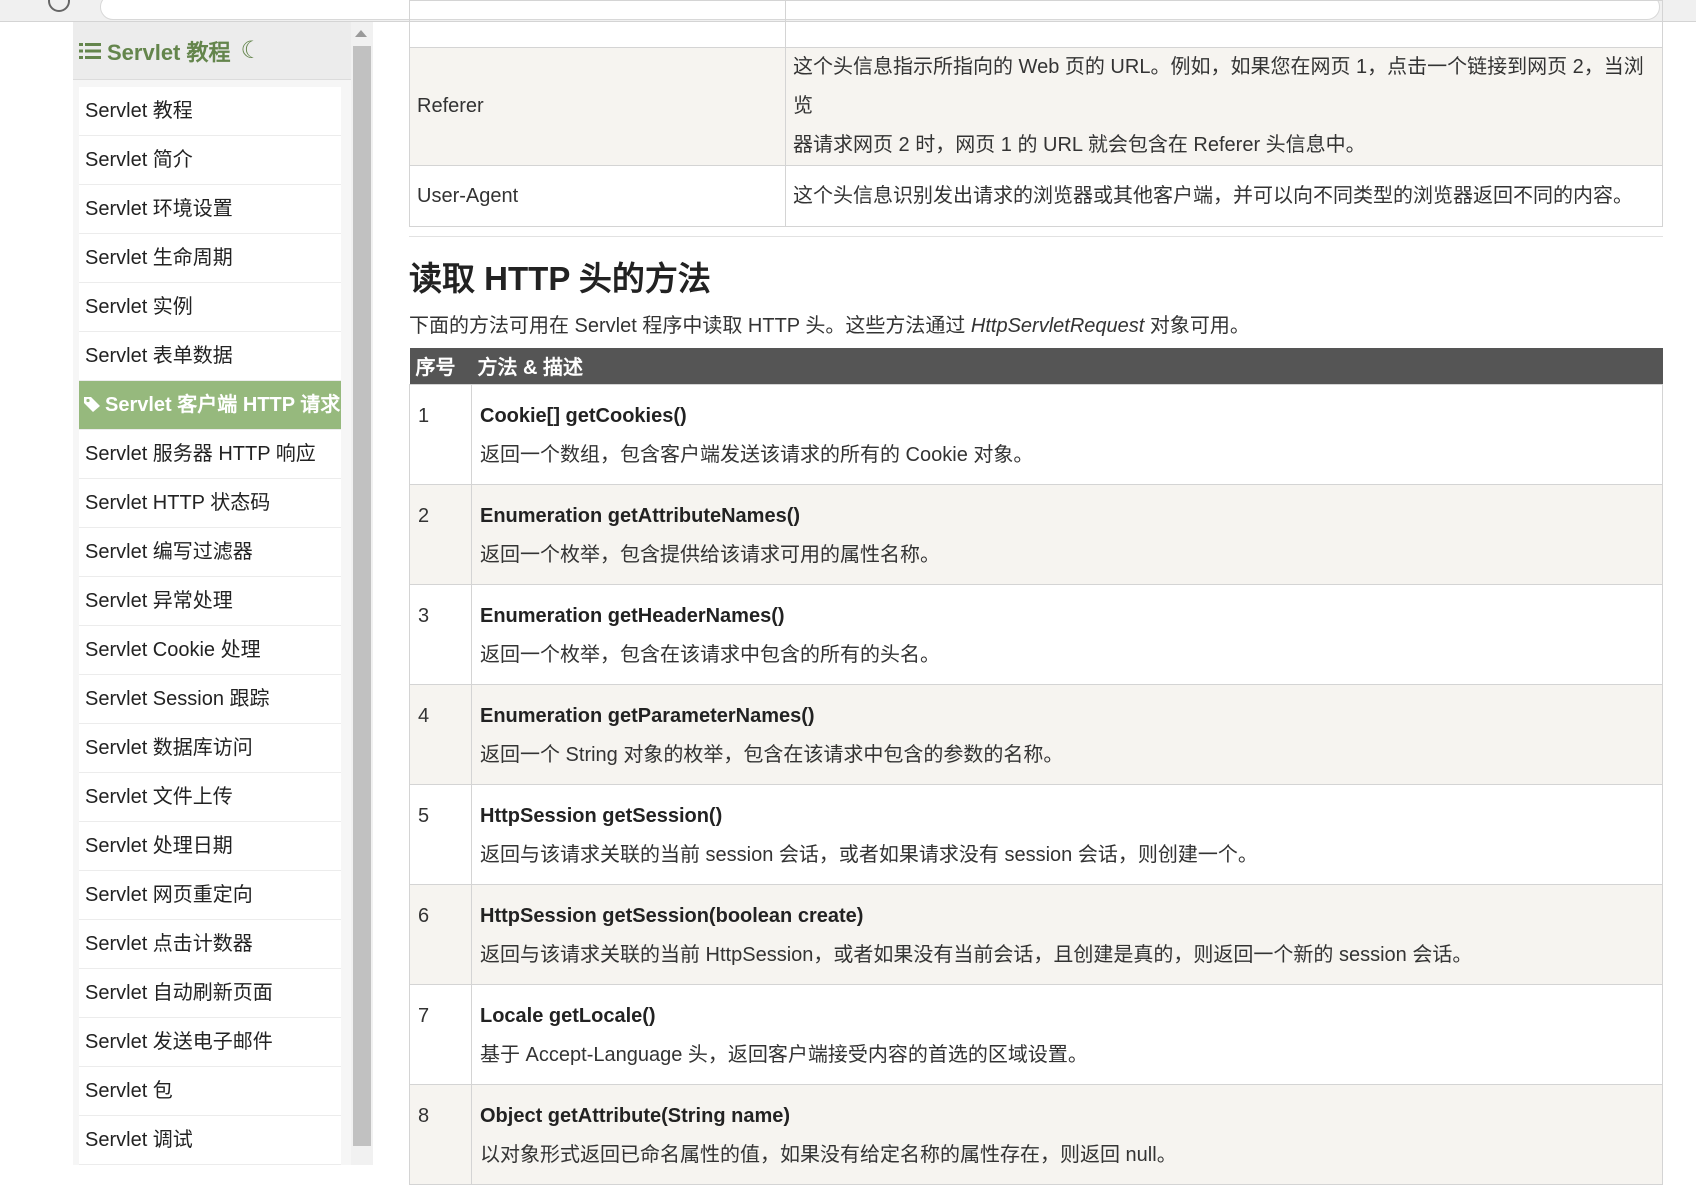 This screenshot has width=1696, height=1185. Describe the element at coordinates (159, 258) in the screenshot. I see `sidebar-item-label: Servlet 生命周期` at that location.